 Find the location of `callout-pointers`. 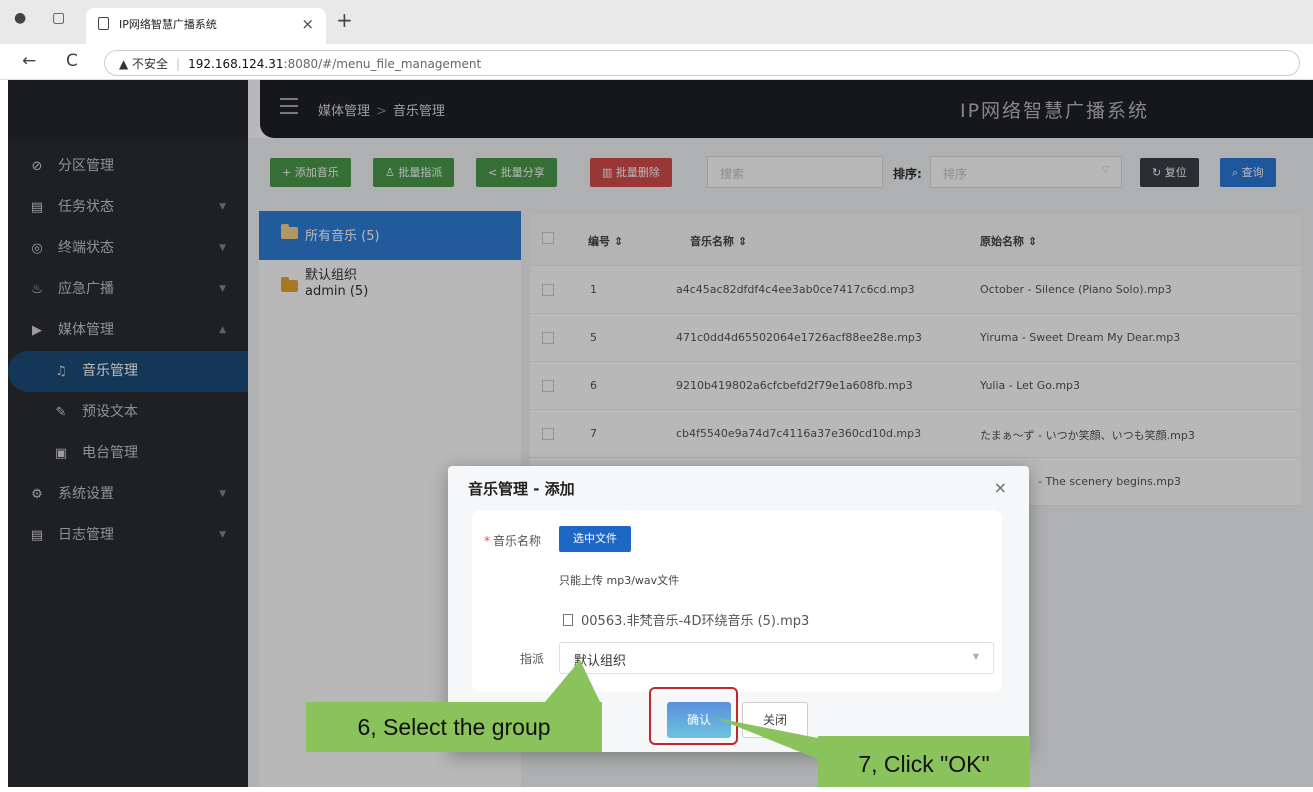

callout-pointers is located at coordinates (691, 710).